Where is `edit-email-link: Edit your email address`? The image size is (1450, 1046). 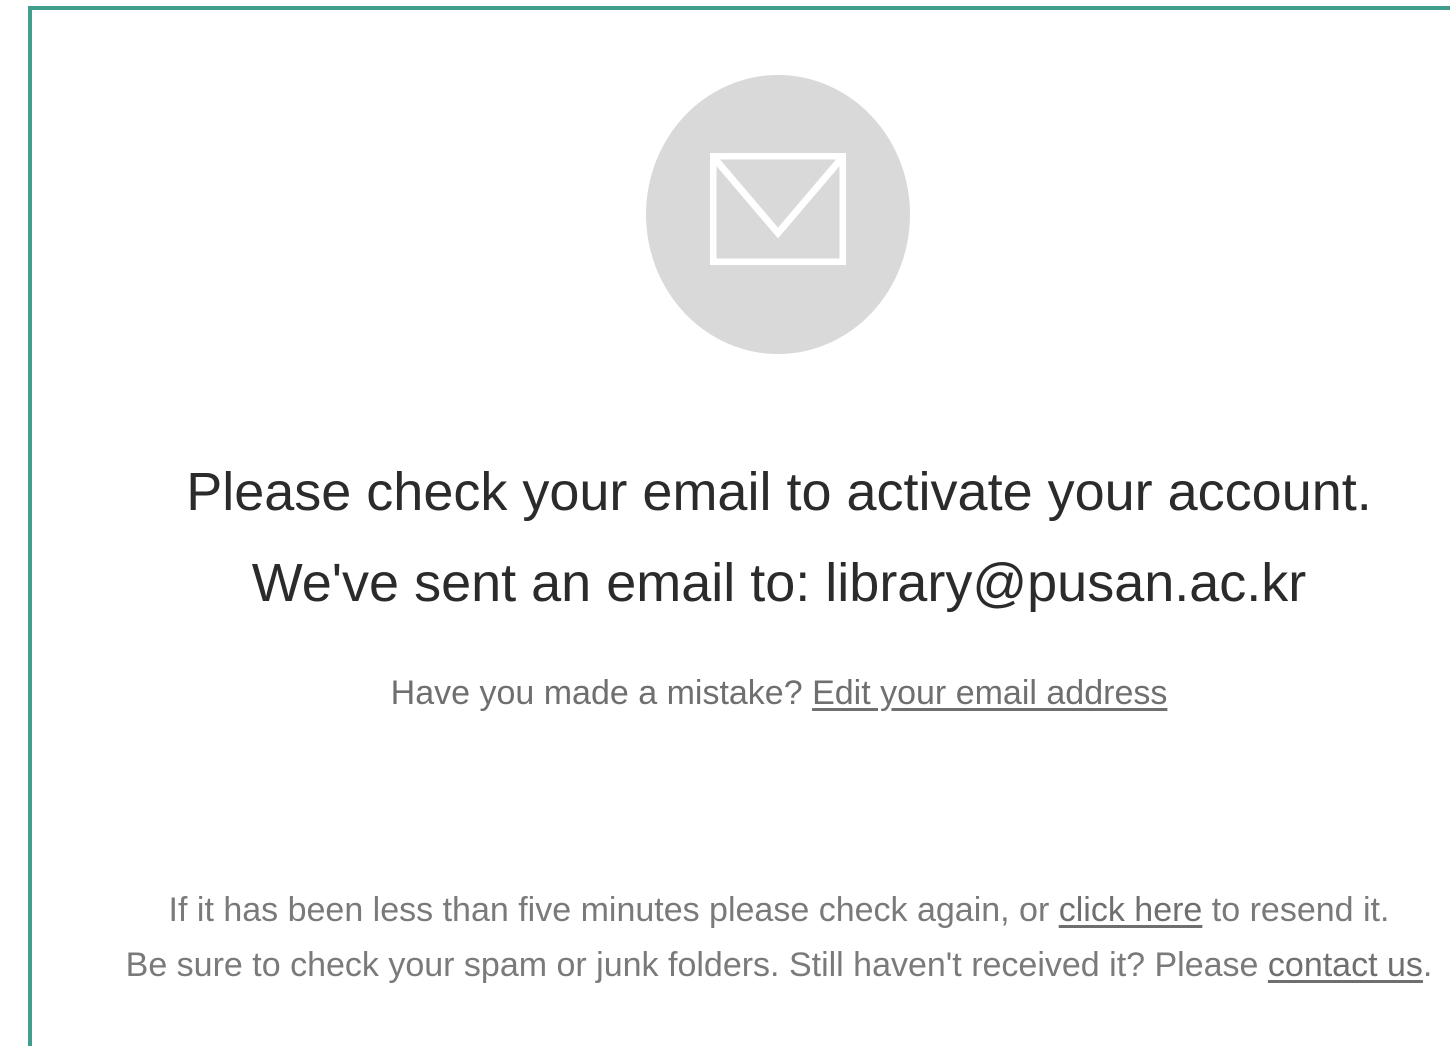
edit-email-link: Edit your email address is located at coordinates (989, 693).